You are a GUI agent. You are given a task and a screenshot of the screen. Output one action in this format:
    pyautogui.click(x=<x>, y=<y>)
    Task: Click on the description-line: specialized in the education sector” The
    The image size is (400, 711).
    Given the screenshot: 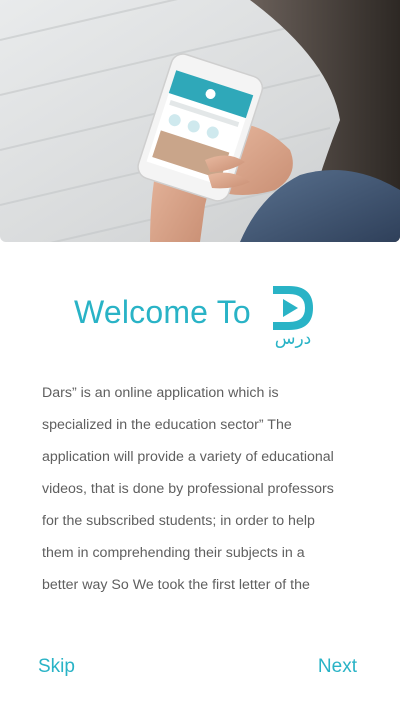 What is the action you would take?
    pyautogui.click(x=167, y=425)
    